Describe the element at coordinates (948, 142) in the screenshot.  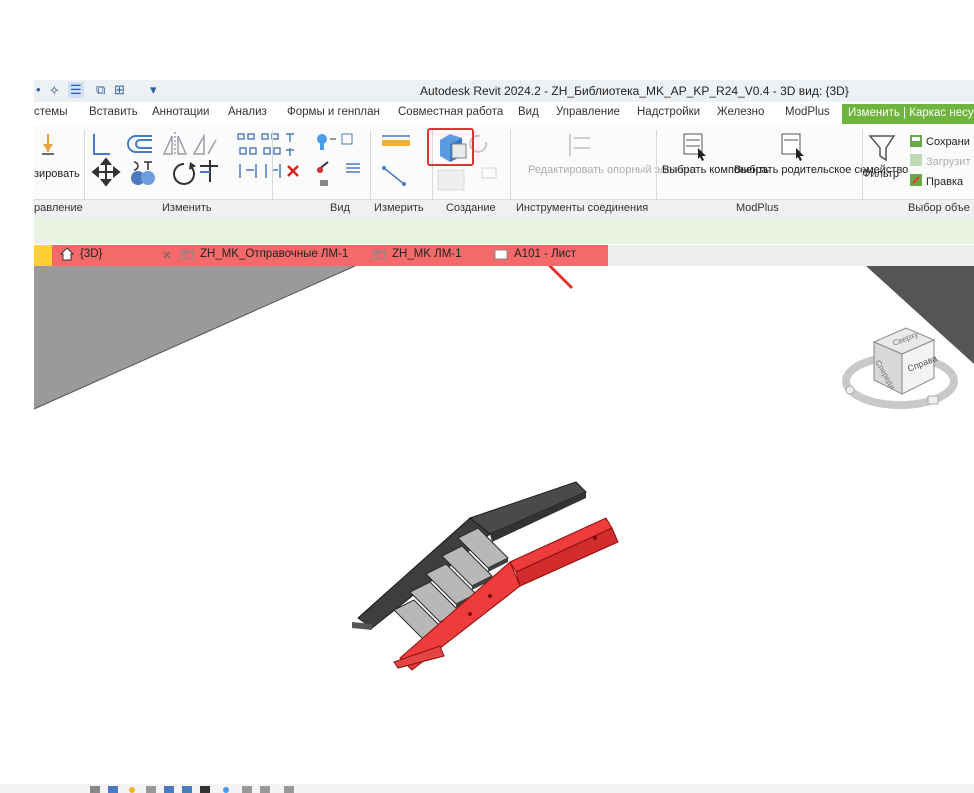
I see `save-selection-button: Сохрани` at that location.